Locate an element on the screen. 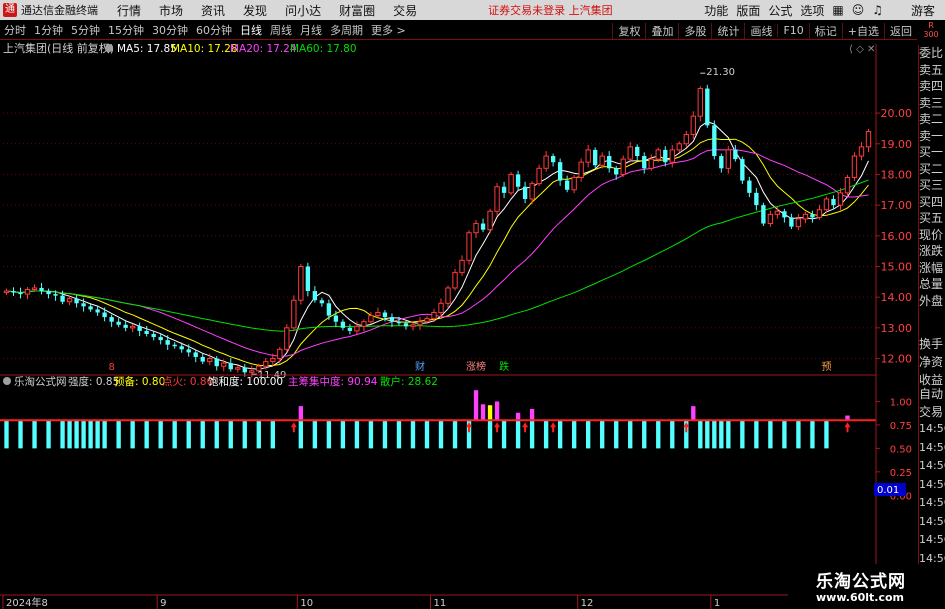 Image resolution: width=945 pixels, height=609 pixels. grid-icon: ▦ is located at coordinates (837, 10).